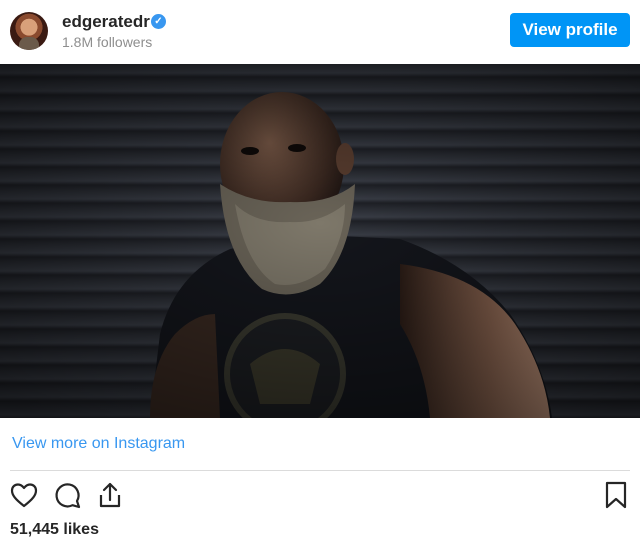  I want to click on view-profile-button: View profile, so click(570, 30).